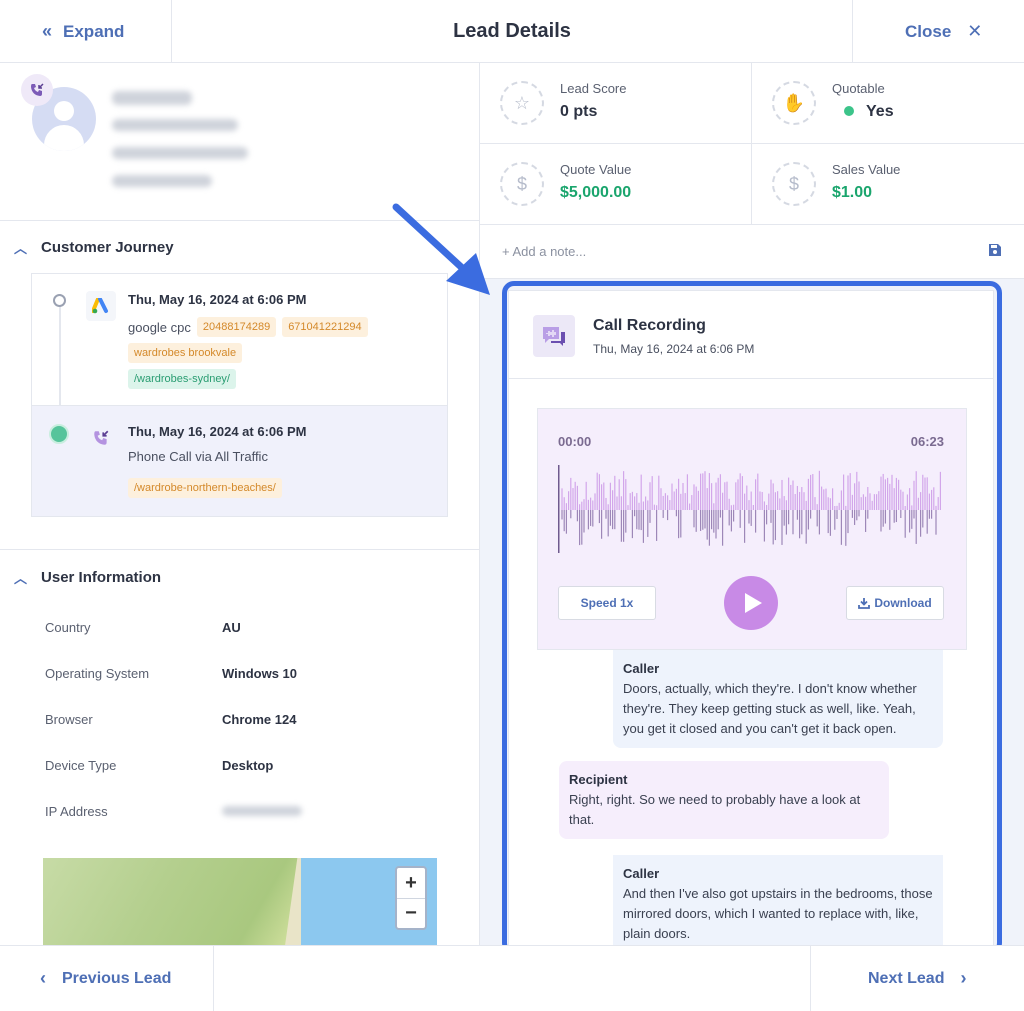  What do you see at coordinates (325, 327) in the screenshot?
I see `adgroup-id-tag: 671041221294` at bounding box center [325, 327].